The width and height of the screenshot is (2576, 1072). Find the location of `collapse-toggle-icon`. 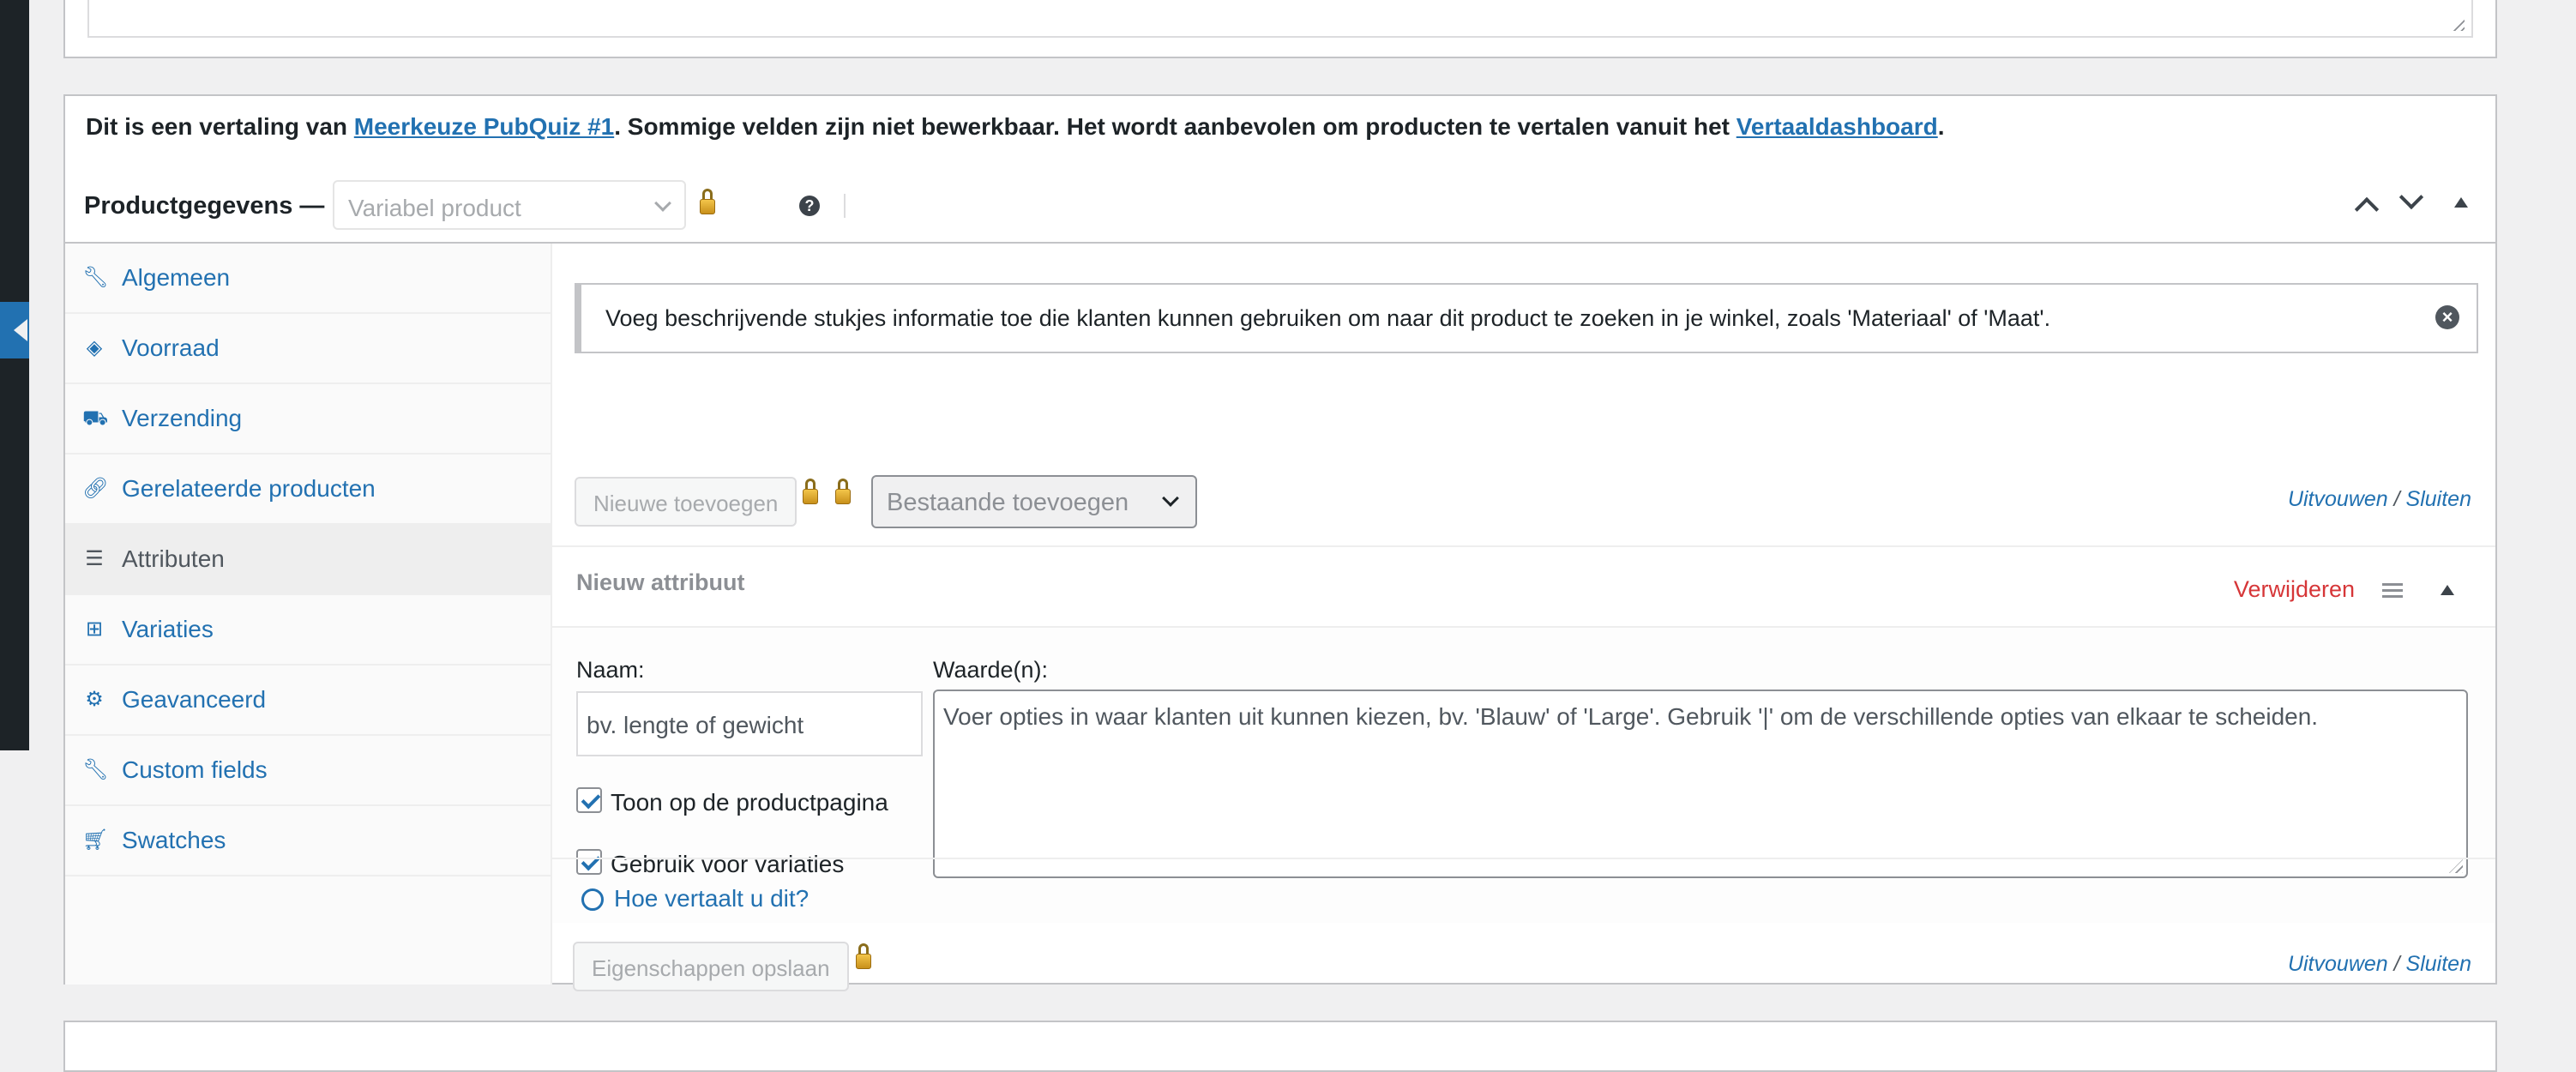

collapse-toggle-icon is located at coordinates (2461, 202).